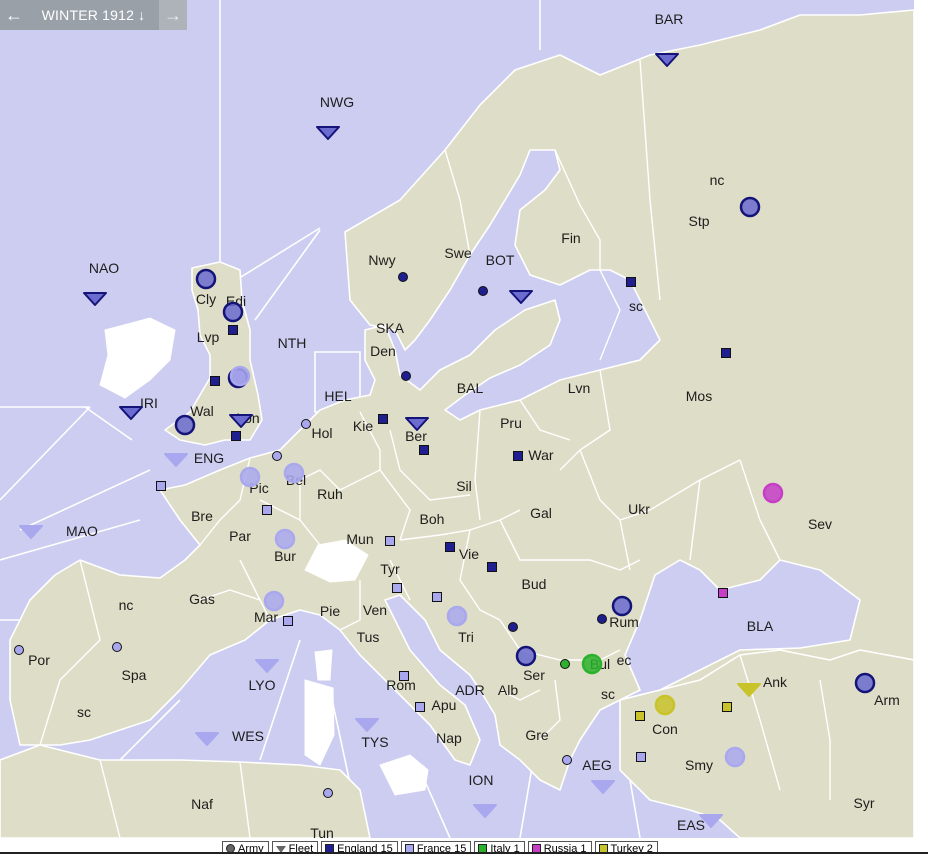 The height and width of the screenshot is (854, 928). I want to click on province-label-gas: Gas, so click(202, 599).